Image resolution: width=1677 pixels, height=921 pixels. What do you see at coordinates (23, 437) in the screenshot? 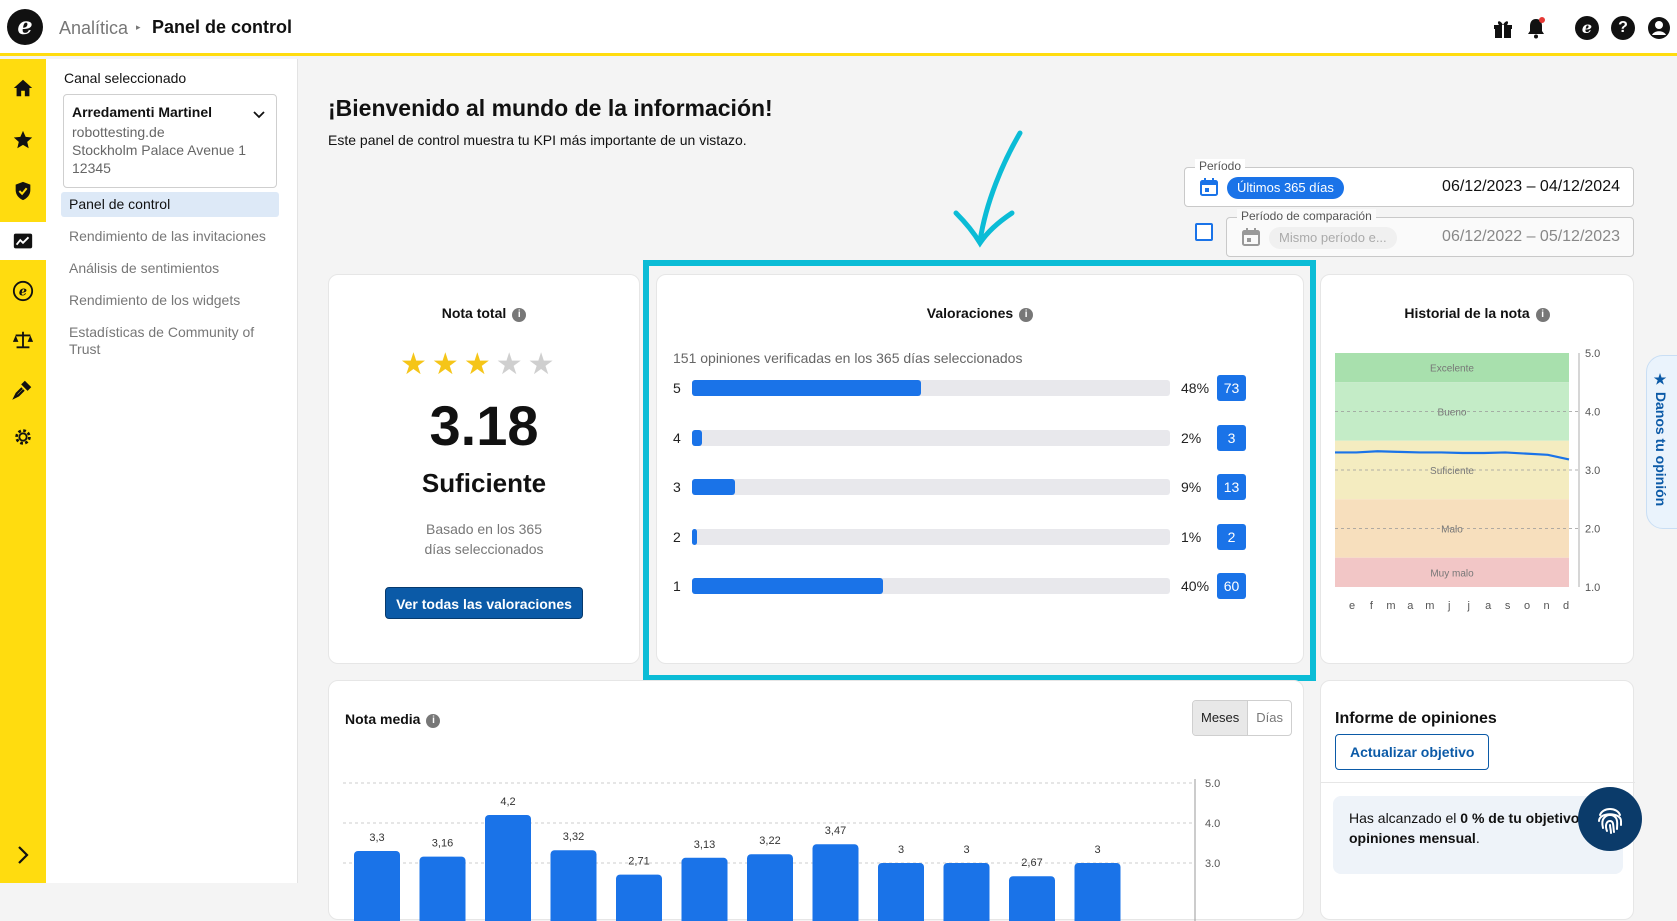
I see `gear-icon` at bounding box center [23, 437].